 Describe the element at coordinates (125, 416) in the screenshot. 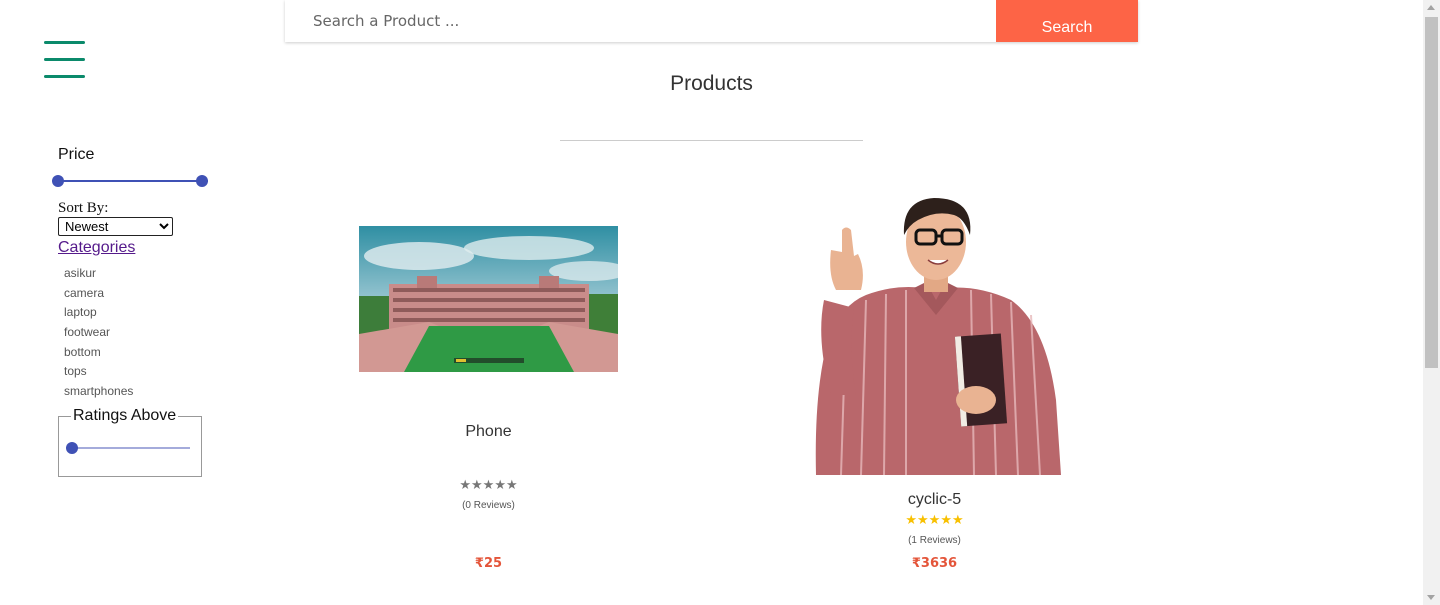

I see `ratings-filter-label: Ratings Above` at that location.